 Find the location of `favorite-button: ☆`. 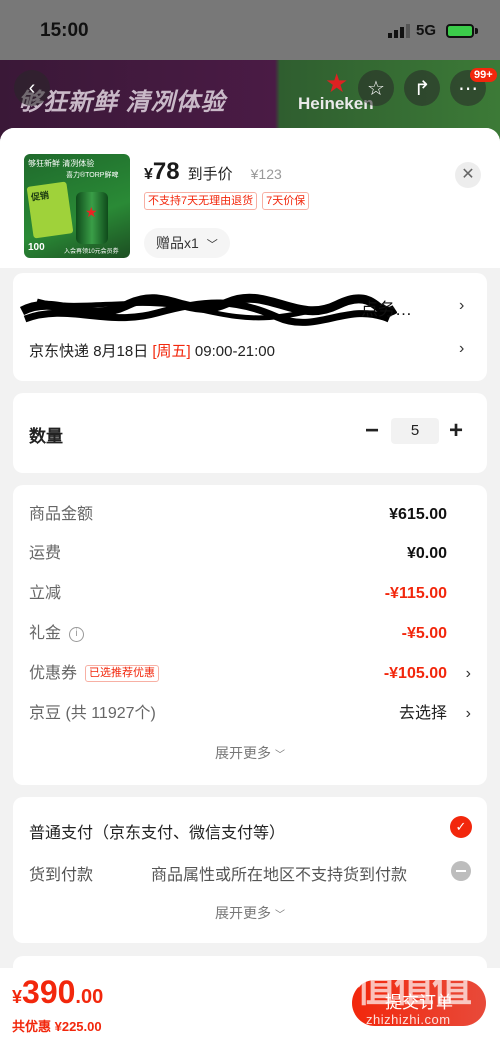

favorite-button: ☆ is located at coordinates (376, 88).